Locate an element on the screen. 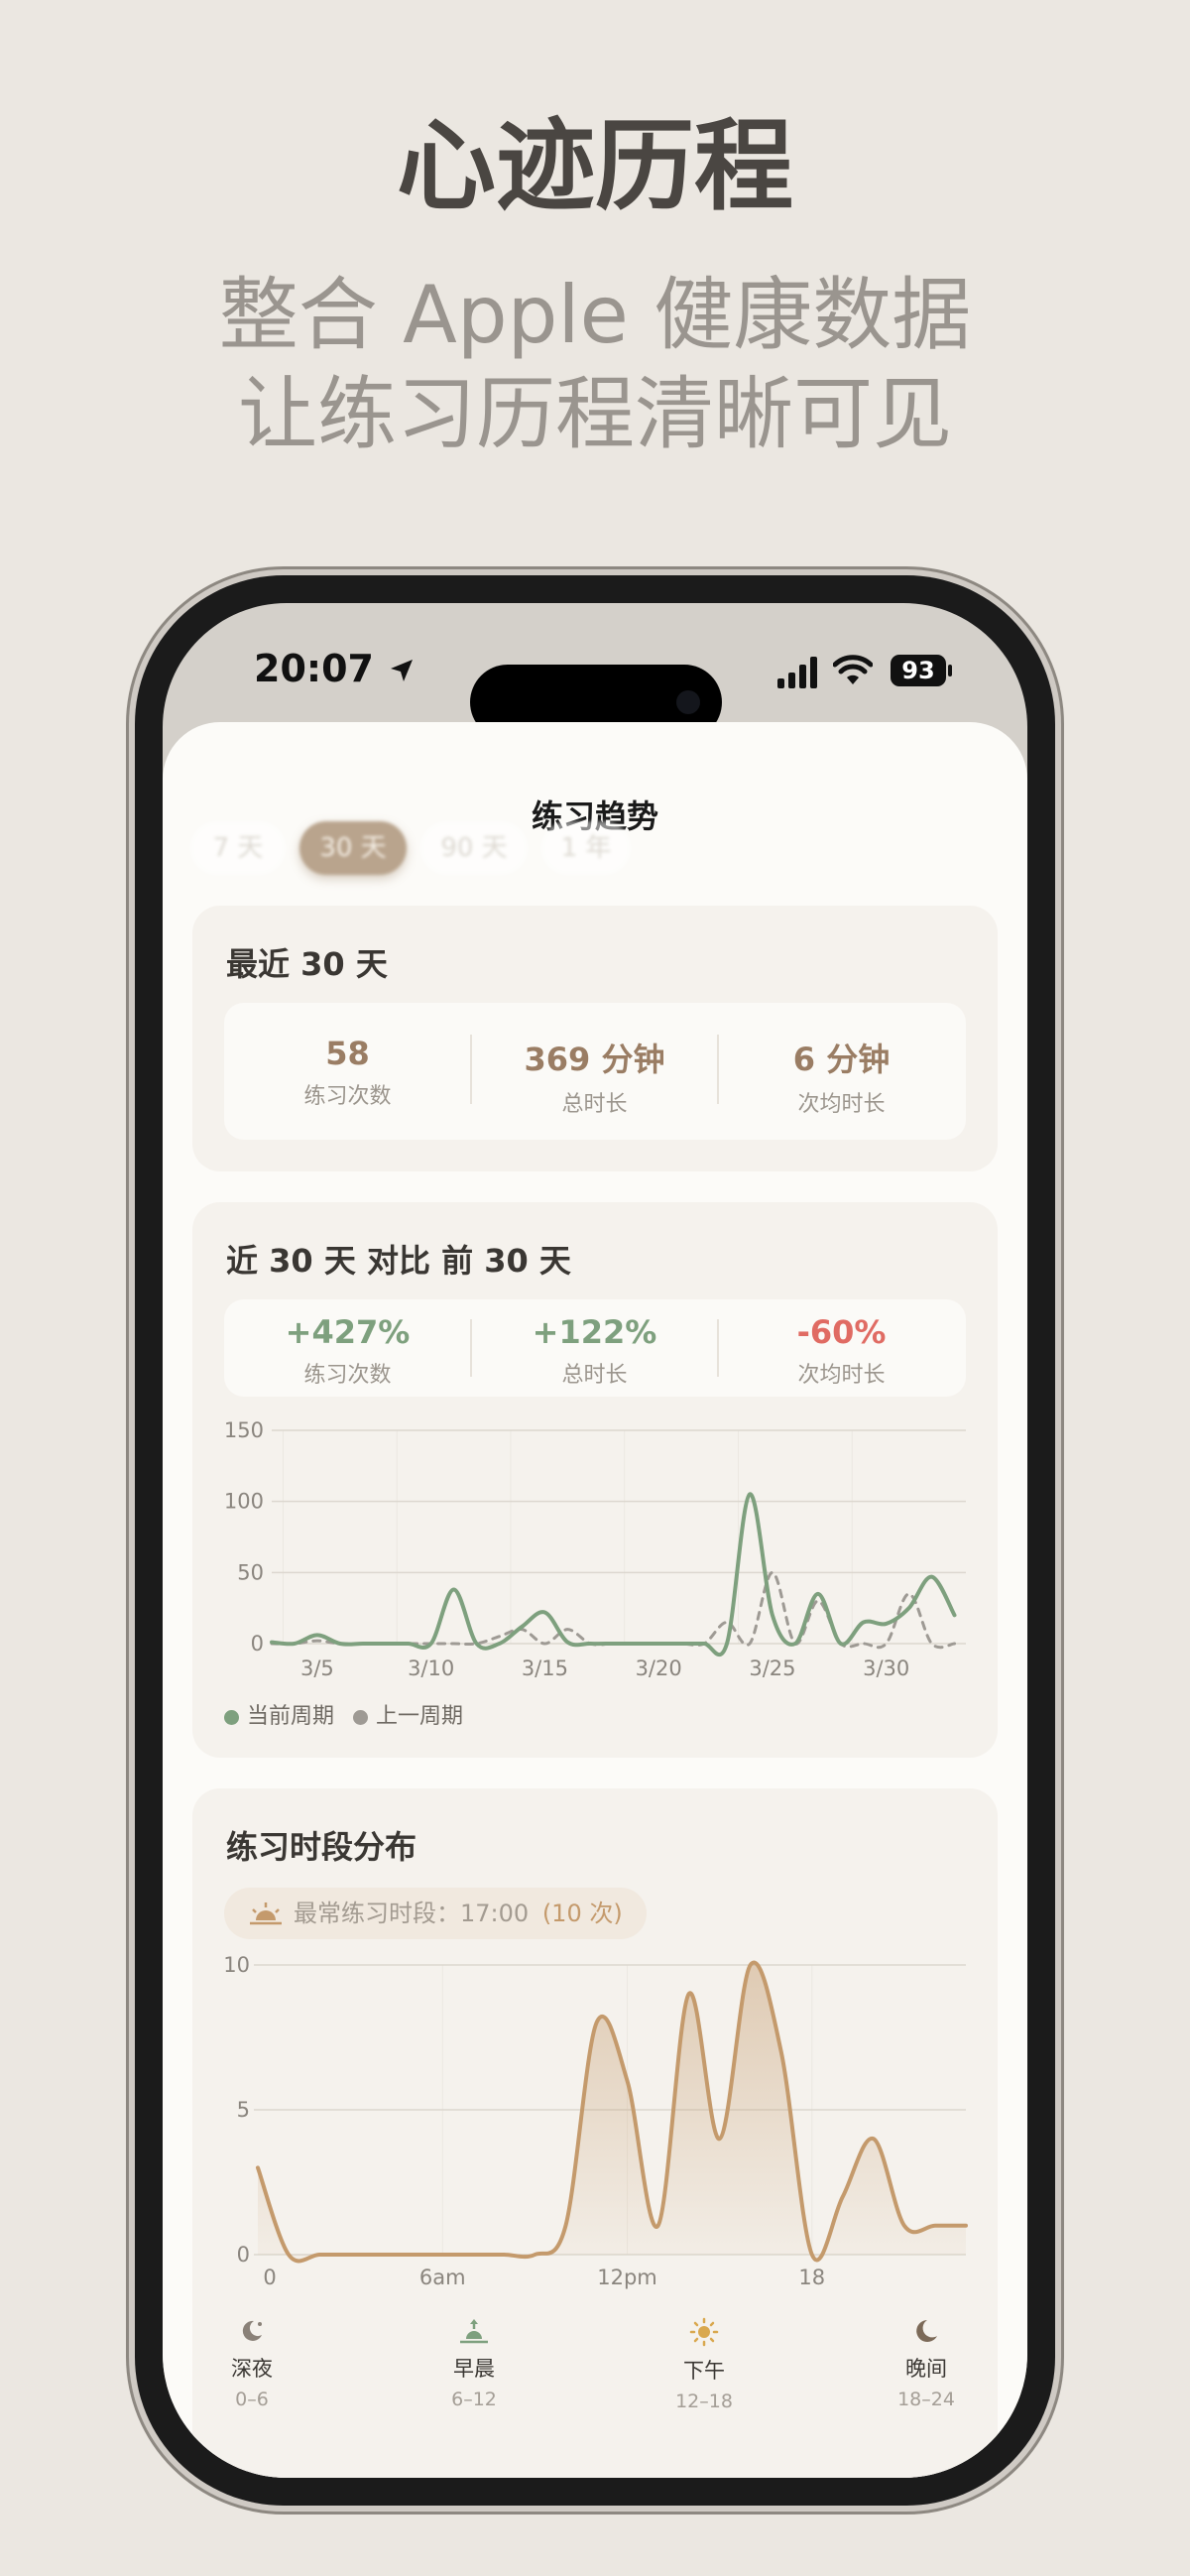 The width and height of the screenshot is (1190, 2576). promo-subtitle-line2: 让练习历程清晰可见 is located at coordinates (595, 414).